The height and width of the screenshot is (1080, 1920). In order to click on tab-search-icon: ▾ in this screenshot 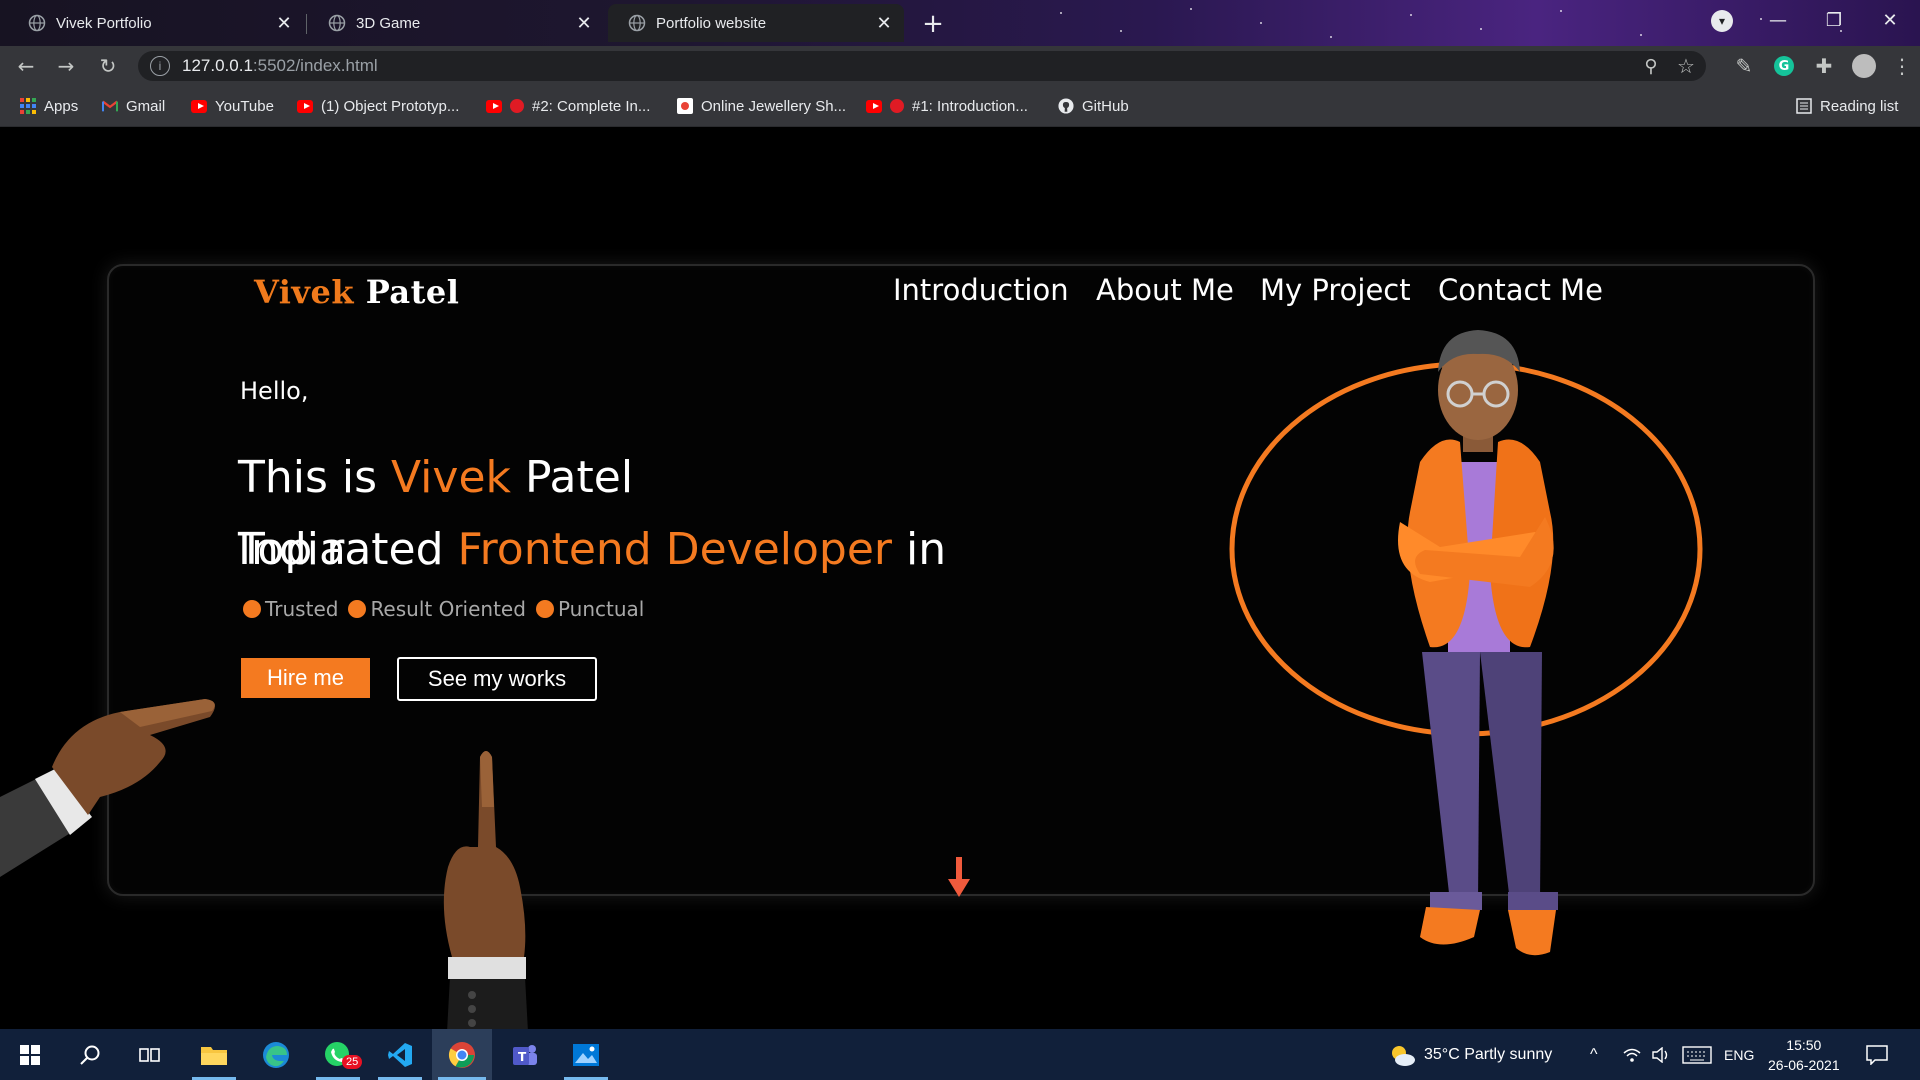, I will do `click(1722, 21)`.